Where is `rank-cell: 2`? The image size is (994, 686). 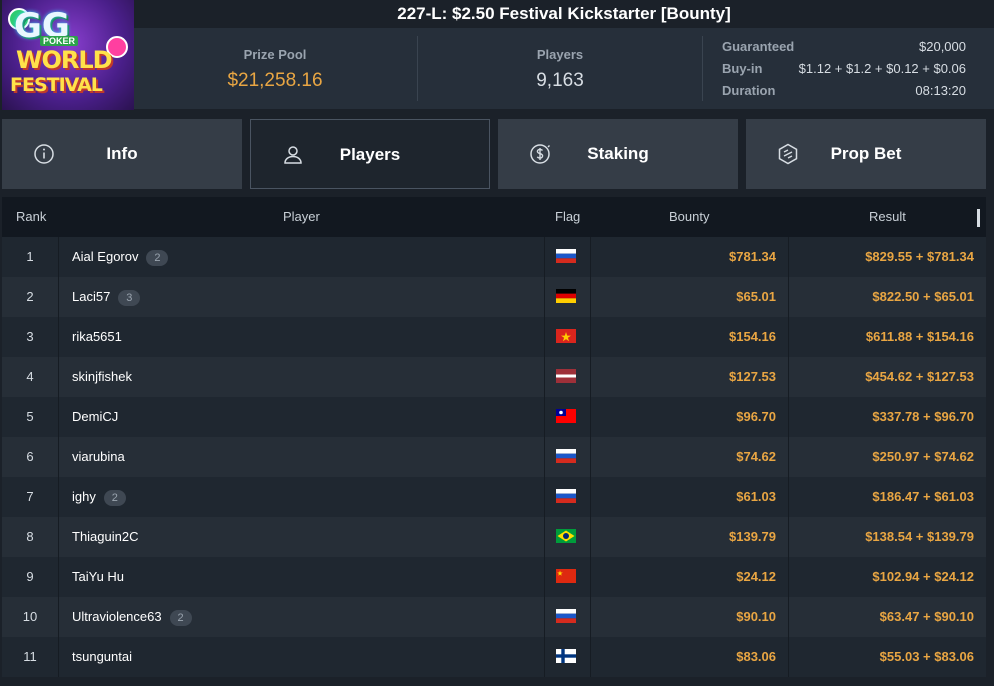 rank-cell: 2 is located at coordinates (30, 296).